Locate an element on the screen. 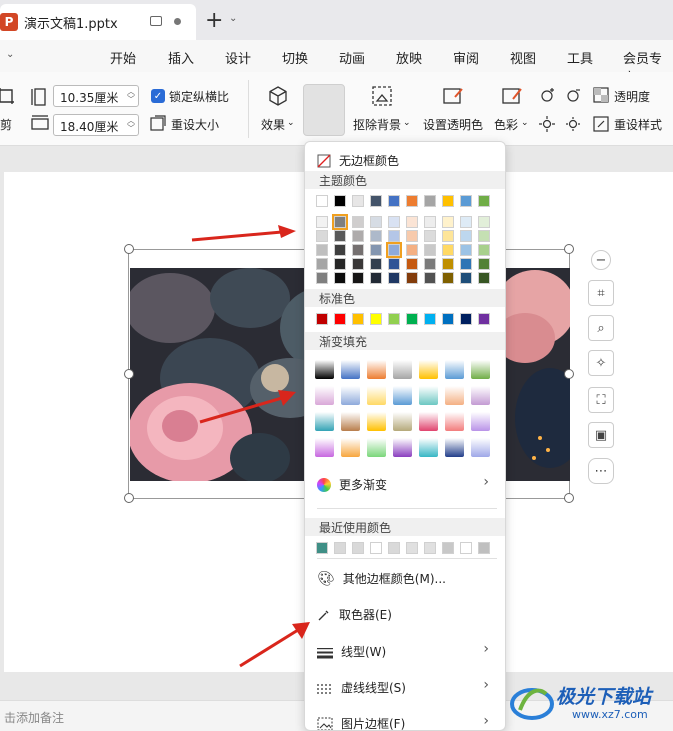 The image size is (673, 731). contrast-down-icon is located at coordinates (573, 124).